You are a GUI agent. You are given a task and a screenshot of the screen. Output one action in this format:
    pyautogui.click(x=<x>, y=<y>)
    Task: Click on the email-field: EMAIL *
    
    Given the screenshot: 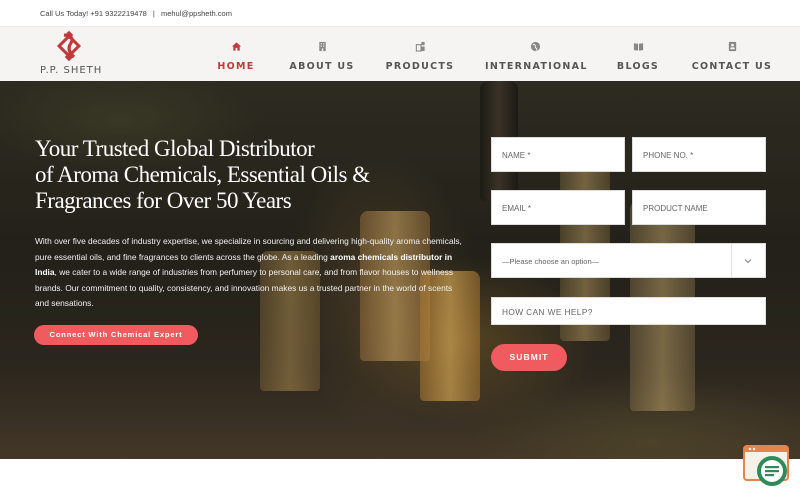 What is the action you would take?
    pyautogui.click(x=558, y=207)
    